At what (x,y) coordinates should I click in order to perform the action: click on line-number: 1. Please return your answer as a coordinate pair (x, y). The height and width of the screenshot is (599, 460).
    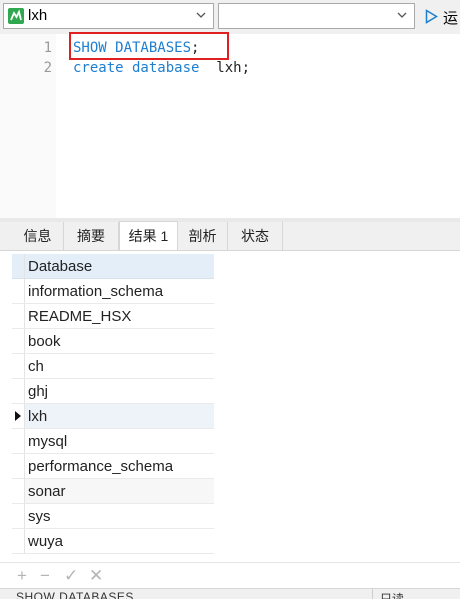
    Looking at the image, I should click on (47, 48).